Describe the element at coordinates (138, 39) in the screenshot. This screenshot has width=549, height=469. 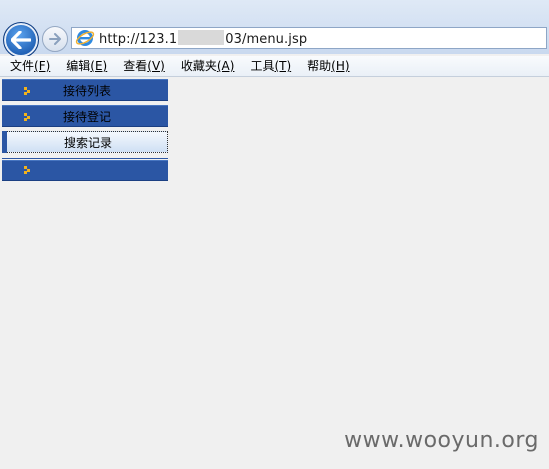
I see `url-prefix: http://123.1` at that location.